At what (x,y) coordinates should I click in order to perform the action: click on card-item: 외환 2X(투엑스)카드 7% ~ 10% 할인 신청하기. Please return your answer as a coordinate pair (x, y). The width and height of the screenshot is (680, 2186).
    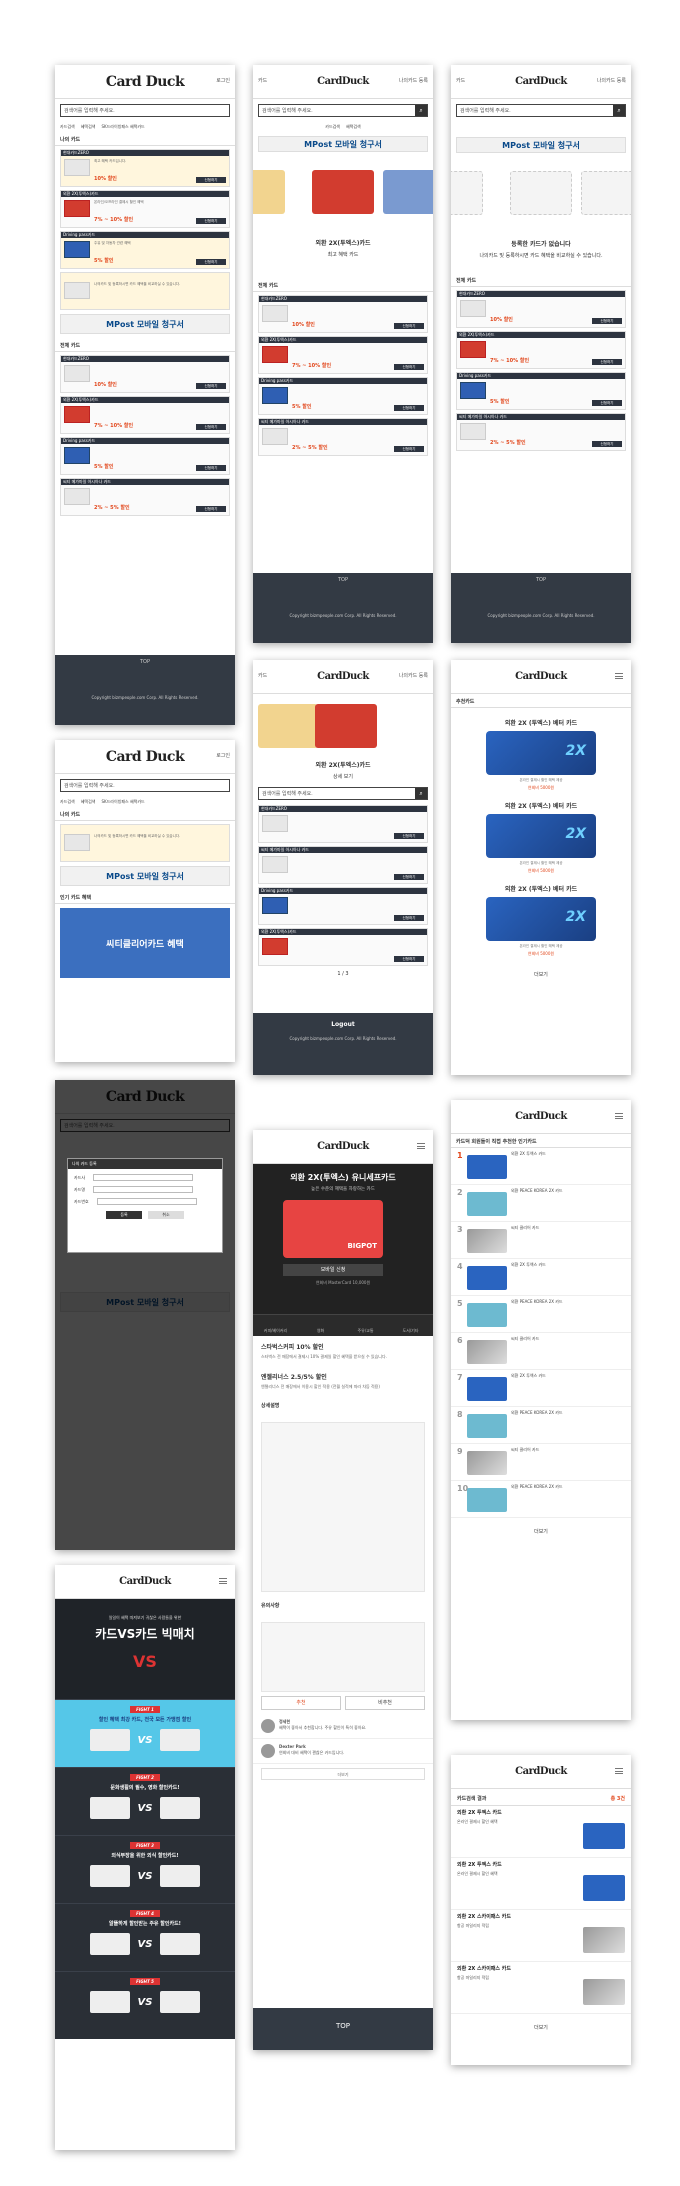
    Looking at the image, I should click on (343, 355).